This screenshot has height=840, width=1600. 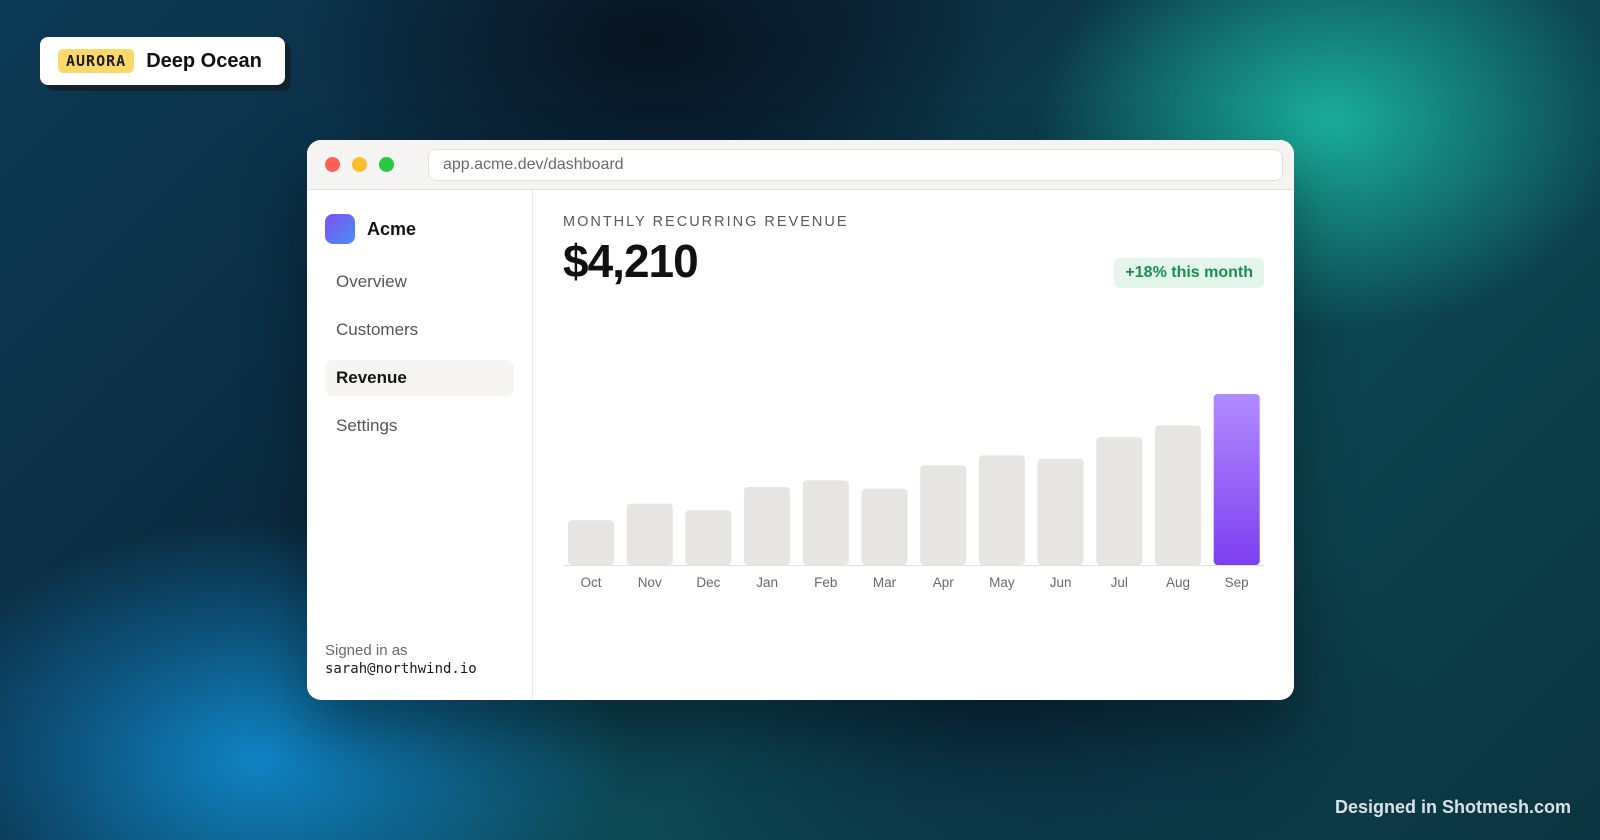 I want to click on revenue-bar-chart: Oct Nov Dec Jan Feb Mar Apr May Jun Jul Aug Sep, so click(x=913, y=492).